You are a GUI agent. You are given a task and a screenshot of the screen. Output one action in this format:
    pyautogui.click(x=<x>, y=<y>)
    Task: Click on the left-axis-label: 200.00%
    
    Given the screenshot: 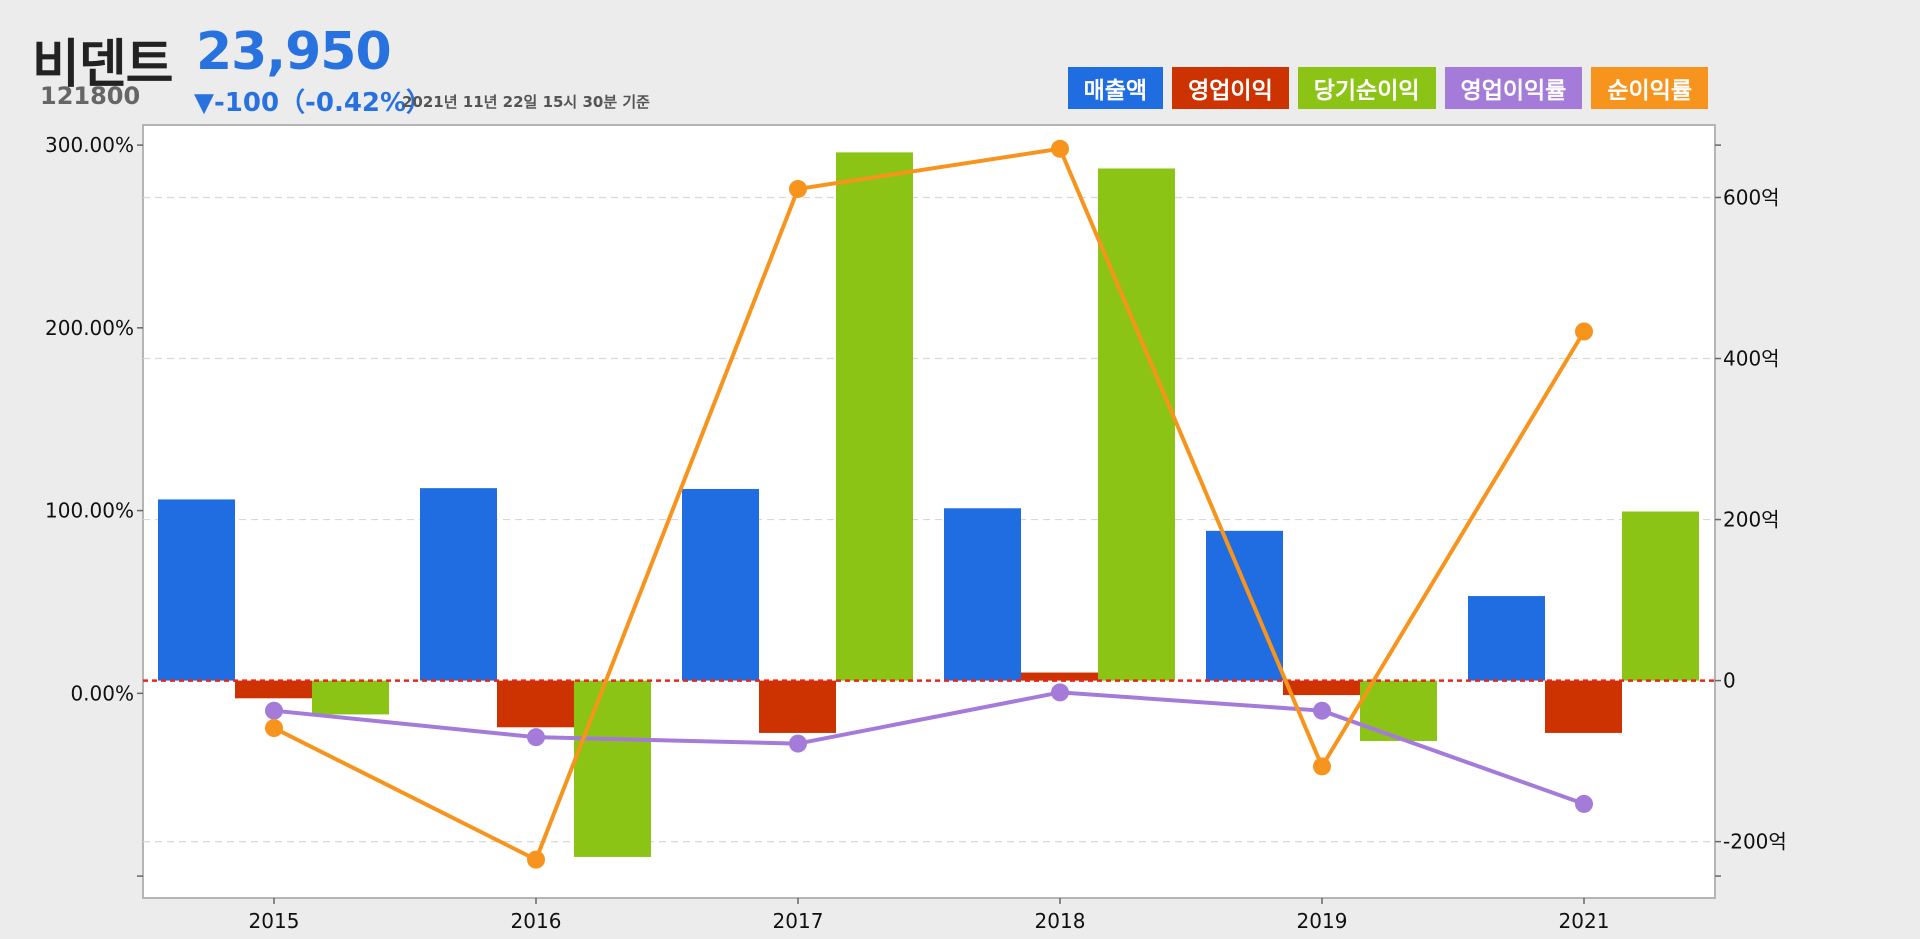 What is the action you would take?
    pyautogui.click(x=89, y=328)
    